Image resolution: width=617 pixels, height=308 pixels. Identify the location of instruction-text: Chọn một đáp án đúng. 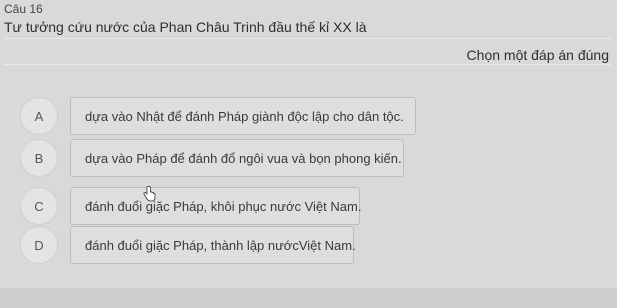
(537, 55).